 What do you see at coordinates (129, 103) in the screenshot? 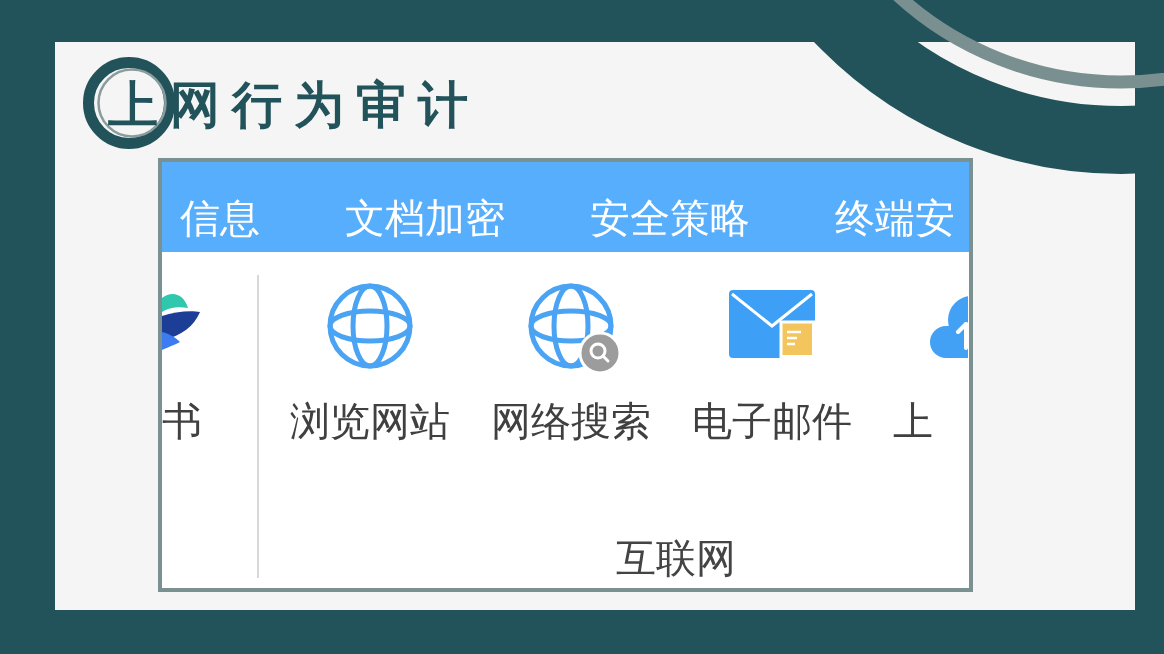
I see `ring-icon` at bounding box center [129, 103].